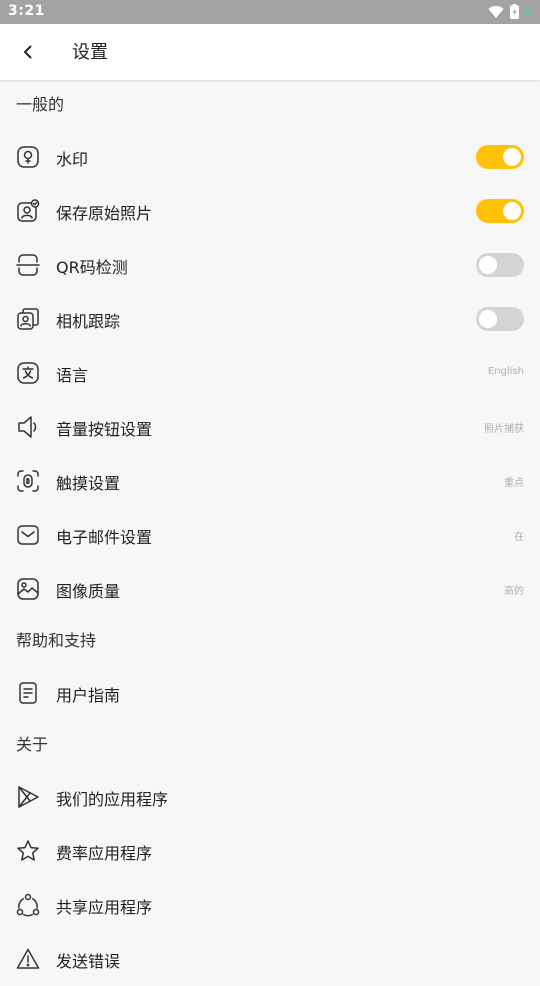 This screenshot has height=986, width=540. Describe the element at coordinates (28, 851) in the screenshot. I see `star-icon` at that location.